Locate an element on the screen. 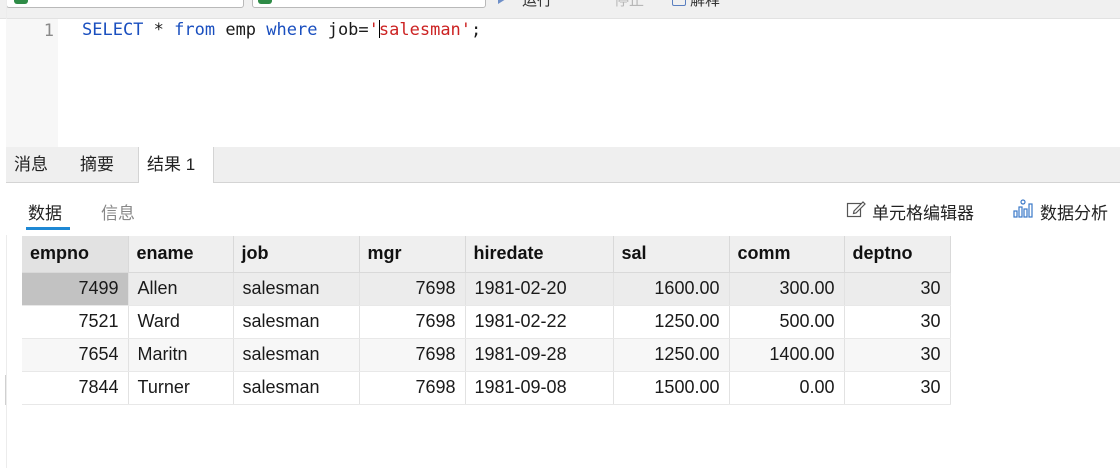 The height and width of the screenshot is (468, 1120). line-number: 1 is located at coordinates (48, 31).